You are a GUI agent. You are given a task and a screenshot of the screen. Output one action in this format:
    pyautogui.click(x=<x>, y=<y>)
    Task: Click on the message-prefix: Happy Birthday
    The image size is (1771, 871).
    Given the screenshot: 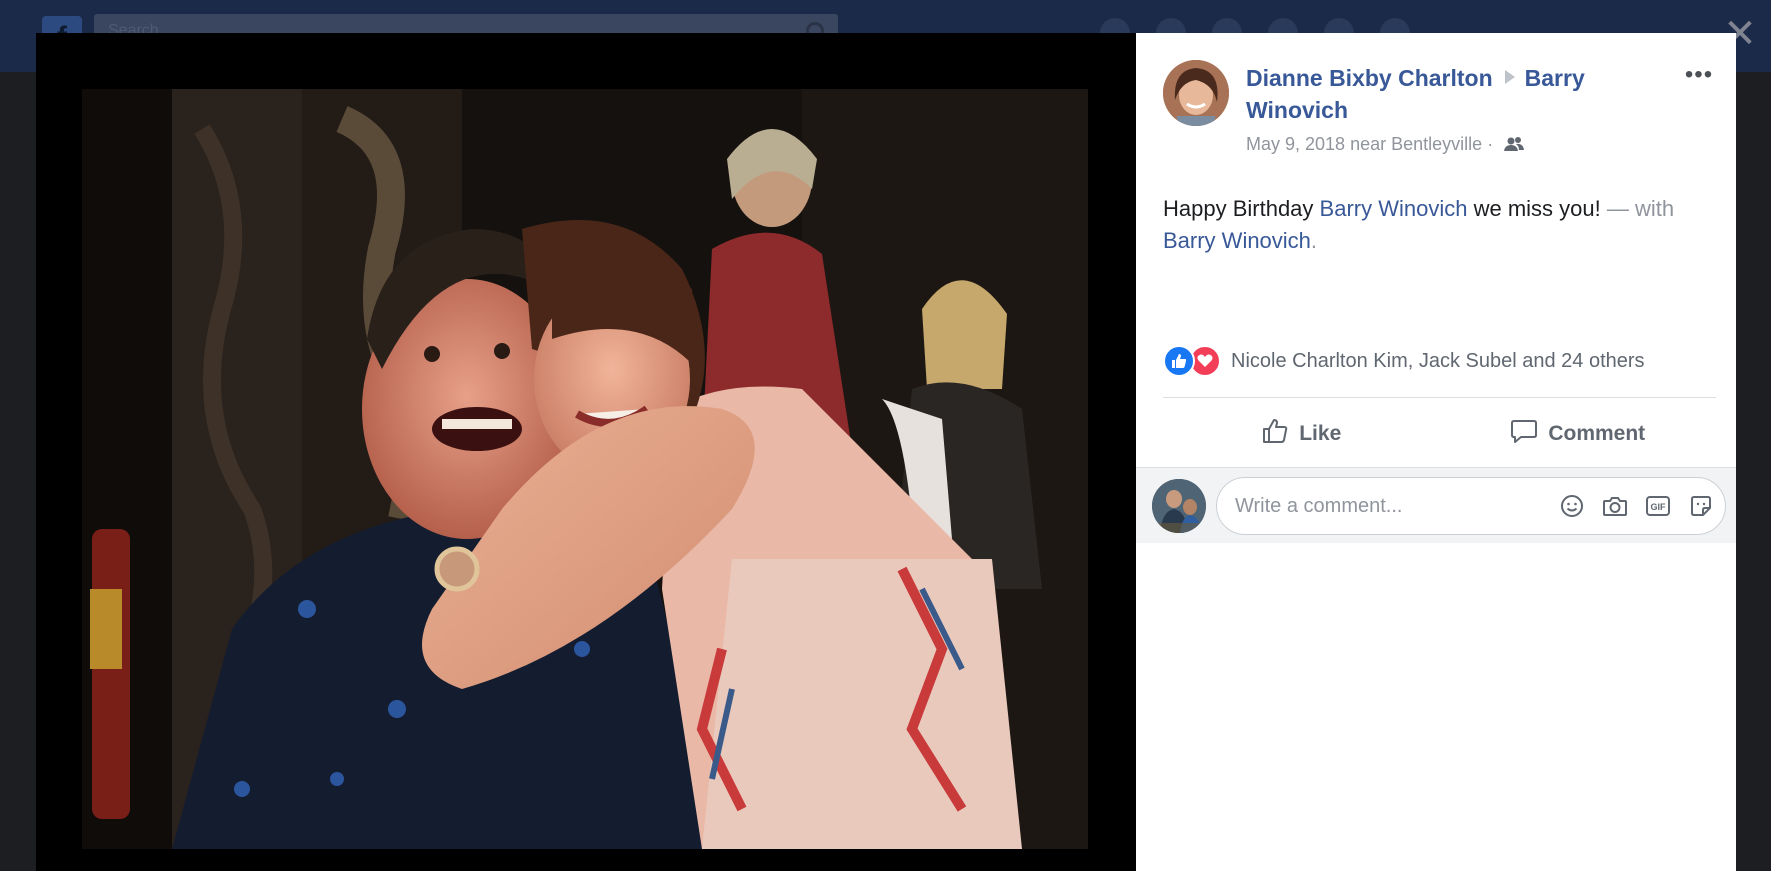 What is the action you would take?
    pyautogui.click(x=1238, y=208)
    